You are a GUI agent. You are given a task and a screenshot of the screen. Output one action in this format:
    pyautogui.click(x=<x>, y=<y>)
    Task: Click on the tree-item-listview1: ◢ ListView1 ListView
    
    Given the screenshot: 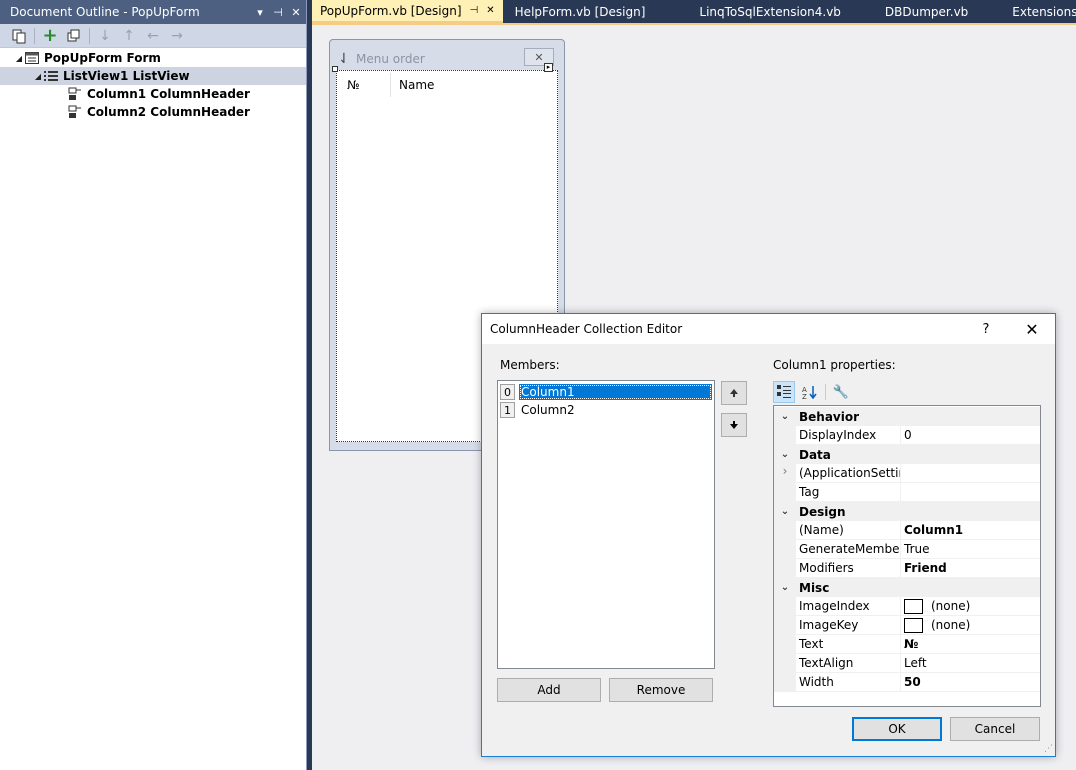 What is the action you would take?
    pyautogui.click(x=153, y=76)
    